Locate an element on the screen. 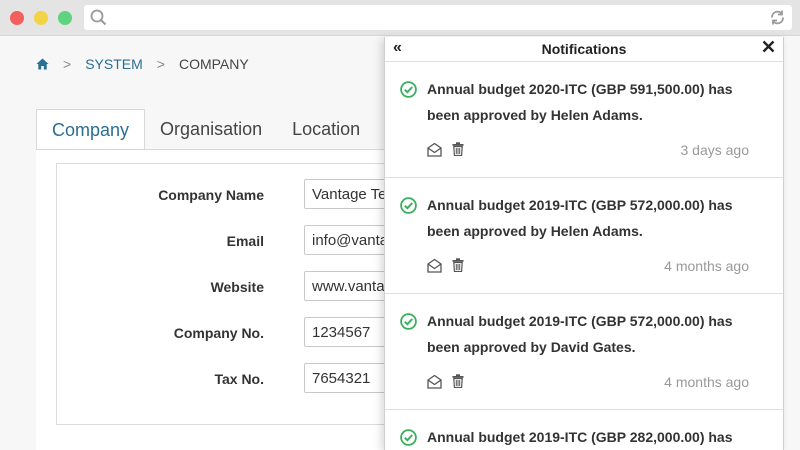 The width and height of the screenshot is (800, 450). email-label: Email is located at coordinates (245, 241).